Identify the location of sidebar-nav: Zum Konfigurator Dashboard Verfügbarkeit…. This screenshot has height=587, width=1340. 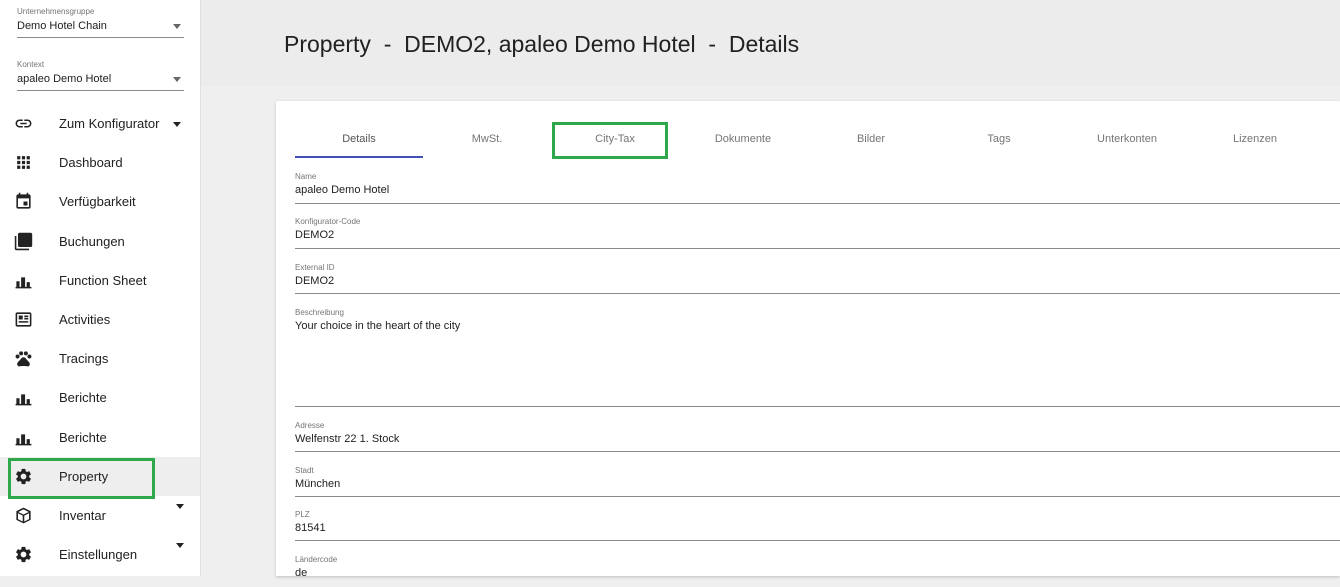
(100, 339).